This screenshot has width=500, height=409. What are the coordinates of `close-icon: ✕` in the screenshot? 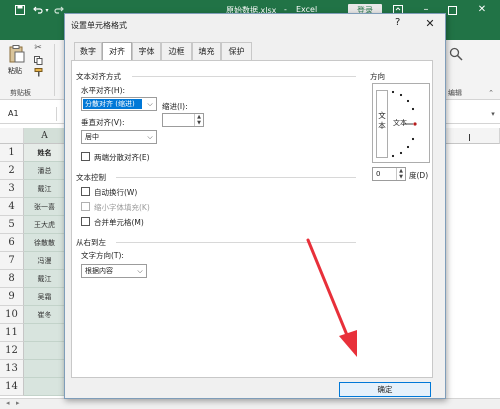 It's located at (430, 24).